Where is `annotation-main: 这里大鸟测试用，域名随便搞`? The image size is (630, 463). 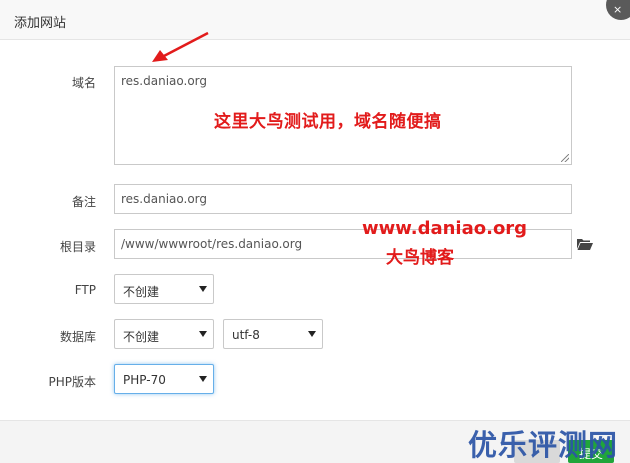
annotation-main: 这里大鸟测试用，域名随便搞 is located at coordinates (328, 122).